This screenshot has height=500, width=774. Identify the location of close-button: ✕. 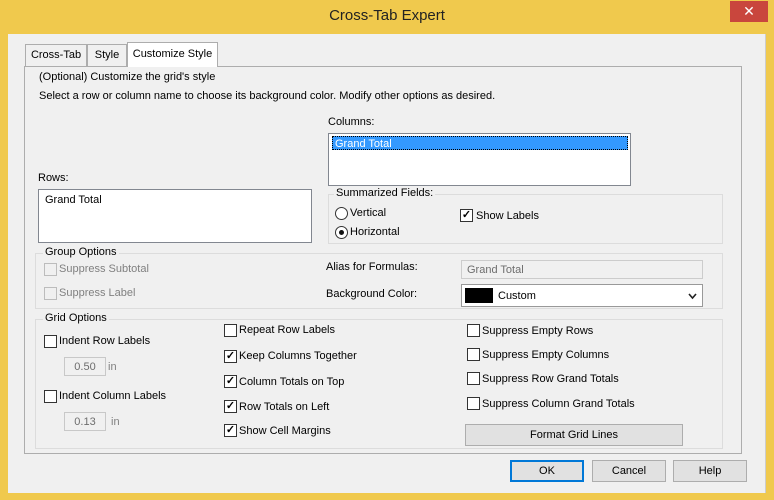
(749, 11).